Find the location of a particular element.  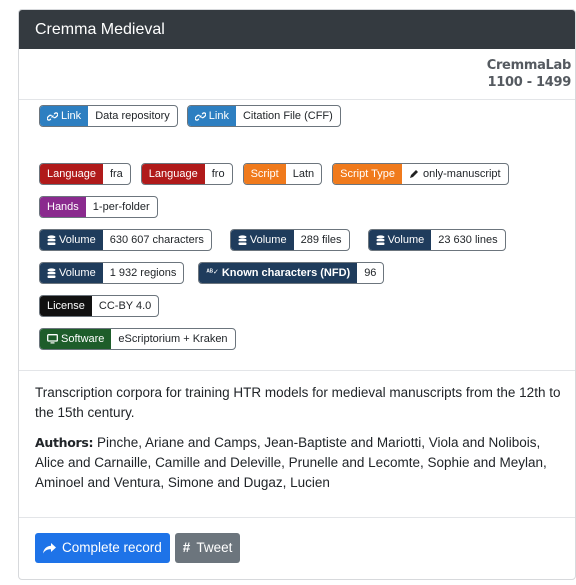

complete-record-label: Complete record is located at coordinates (112, 547).